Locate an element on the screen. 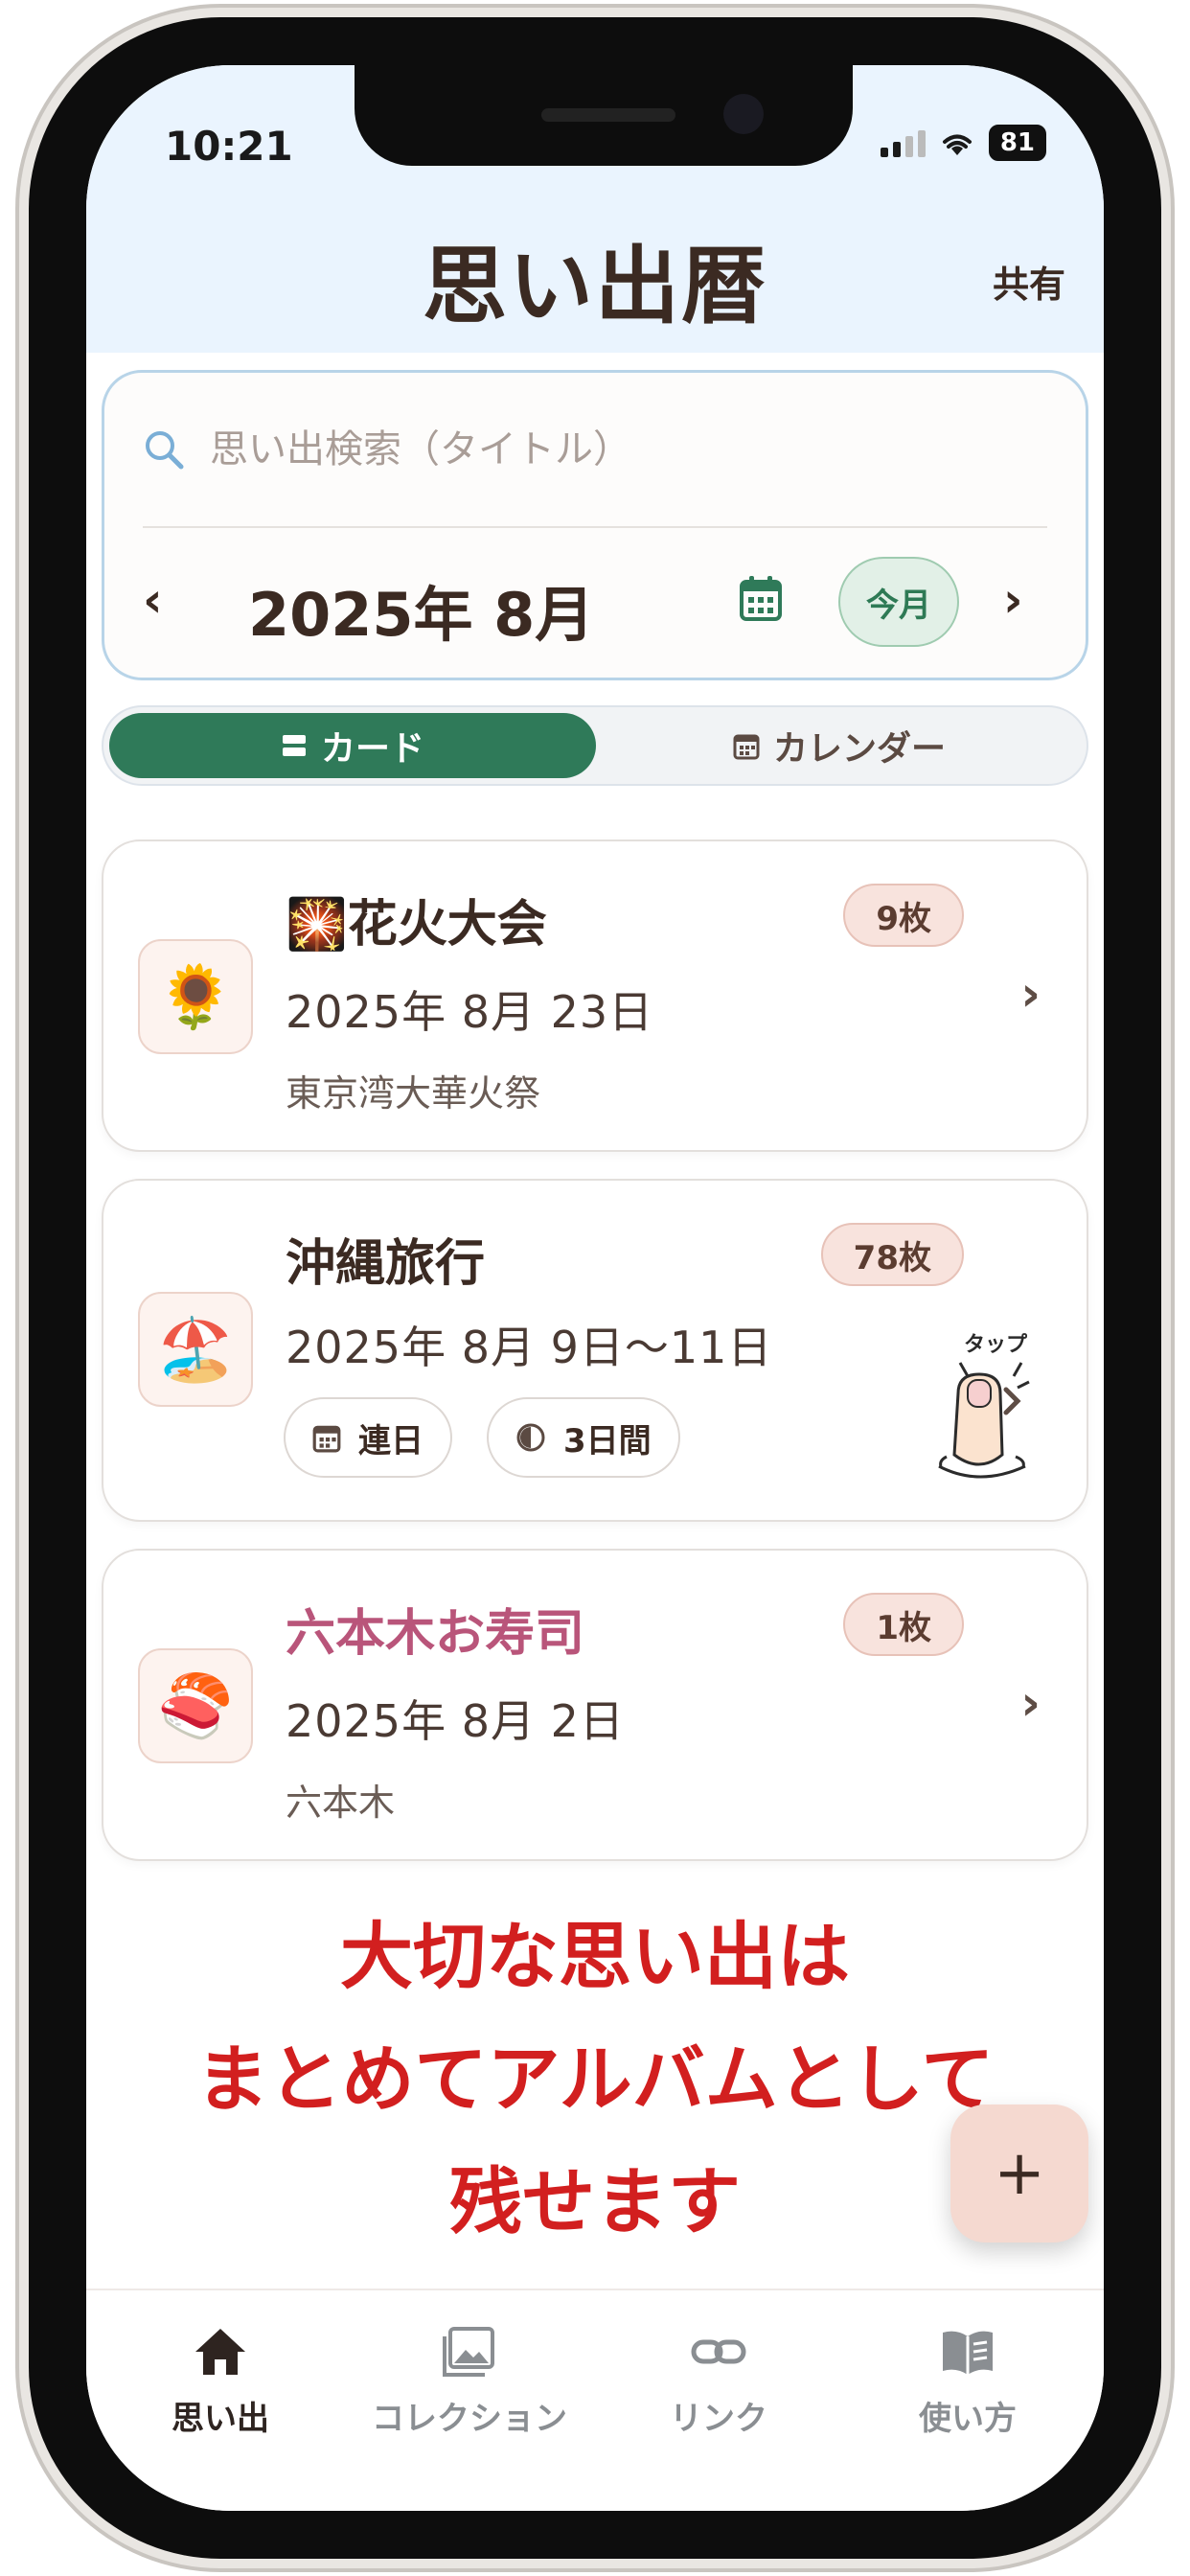 The image size is (1190, 2576). card-view-tab: カード is located at coordinates (352, 745).